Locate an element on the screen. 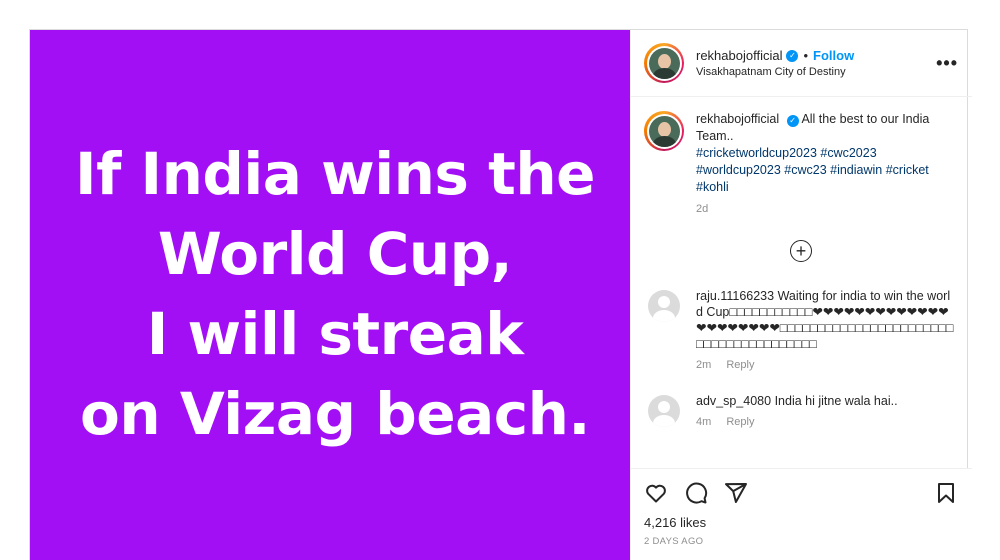 The image size is (1000, 560). actions-bar: 4,216 likes 2 DAYS AGO is located at coordinates (801, 514).